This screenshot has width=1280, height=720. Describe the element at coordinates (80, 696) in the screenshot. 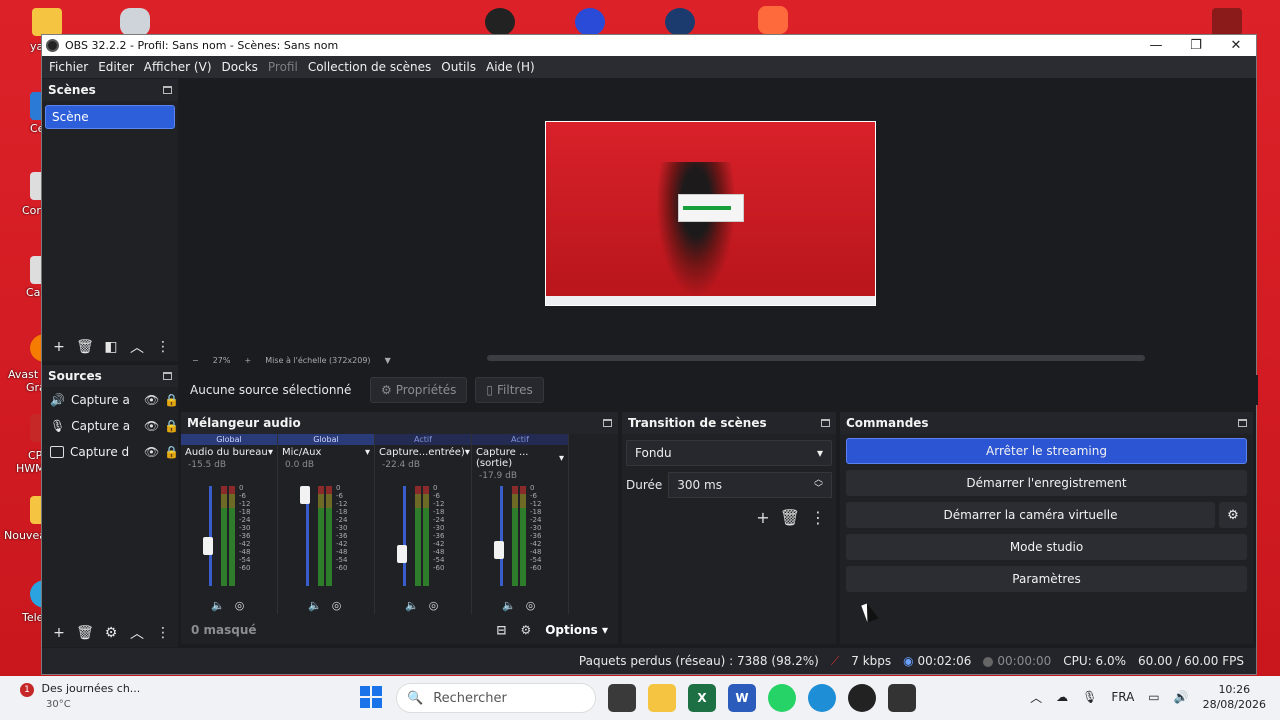

I see `weather-widget: 1 Des journées ch... 30°C` at that location.